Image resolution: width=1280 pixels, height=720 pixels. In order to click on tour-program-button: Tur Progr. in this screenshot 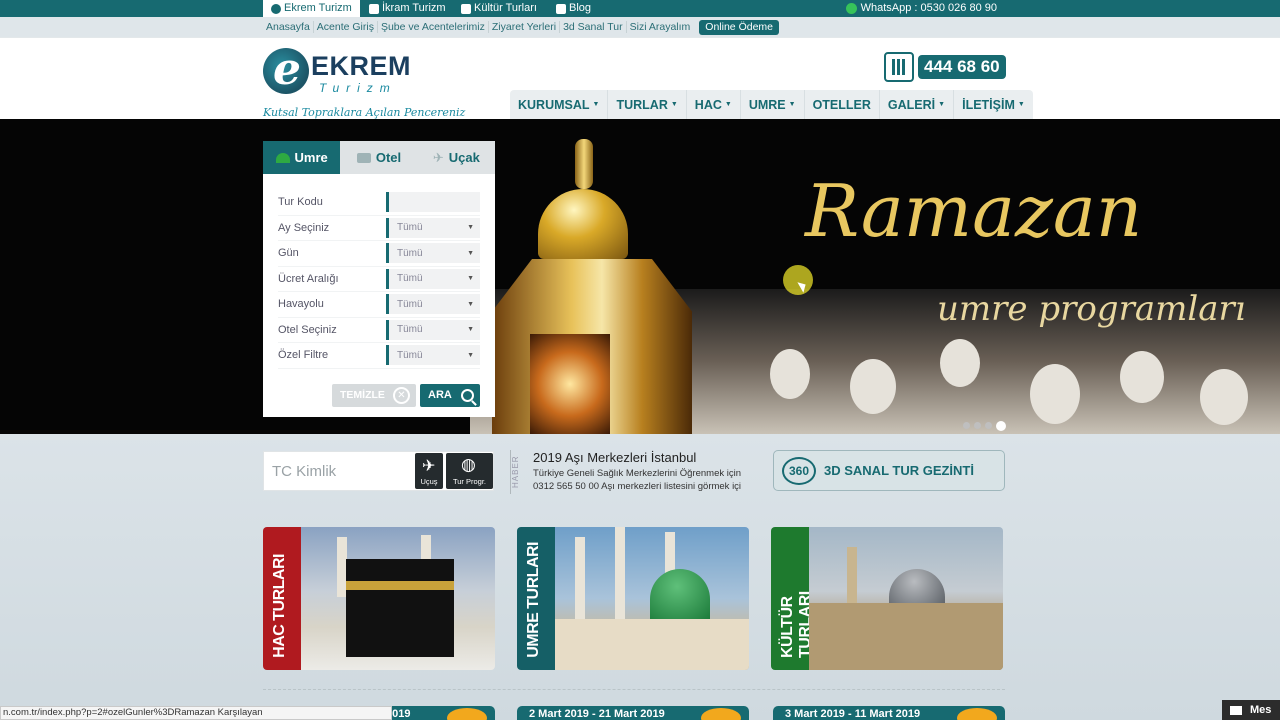, I will do `click(469, 471)`.